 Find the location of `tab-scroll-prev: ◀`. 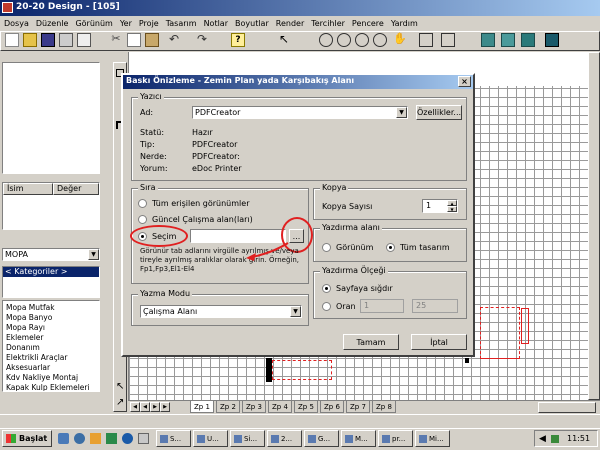

tab-scroll-prev: ◀ is located at coordinates (145, 407).